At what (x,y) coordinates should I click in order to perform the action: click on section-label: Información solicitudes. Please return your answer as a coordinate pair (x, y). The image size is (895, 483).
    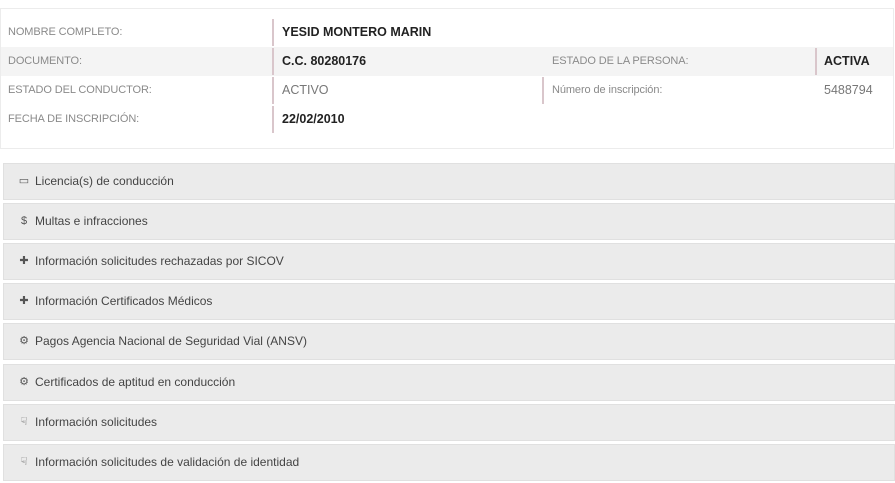
    Looking at the image, I should click on (96, 422).